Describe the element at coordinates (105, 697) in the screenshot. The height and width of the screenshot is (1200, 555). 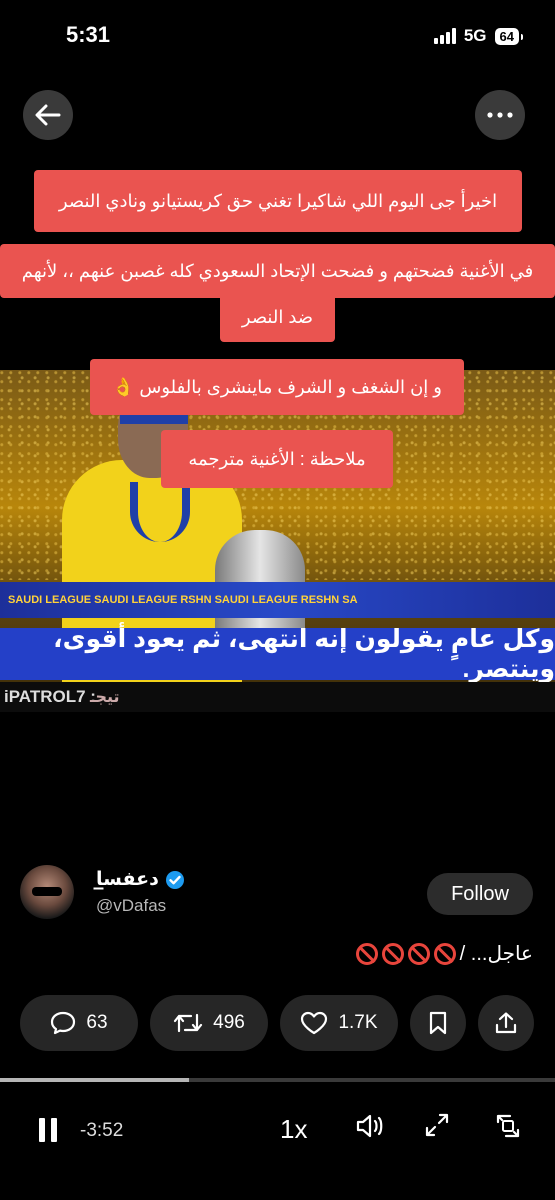
I see `video-credit-arabic: تيجـ` at that location.